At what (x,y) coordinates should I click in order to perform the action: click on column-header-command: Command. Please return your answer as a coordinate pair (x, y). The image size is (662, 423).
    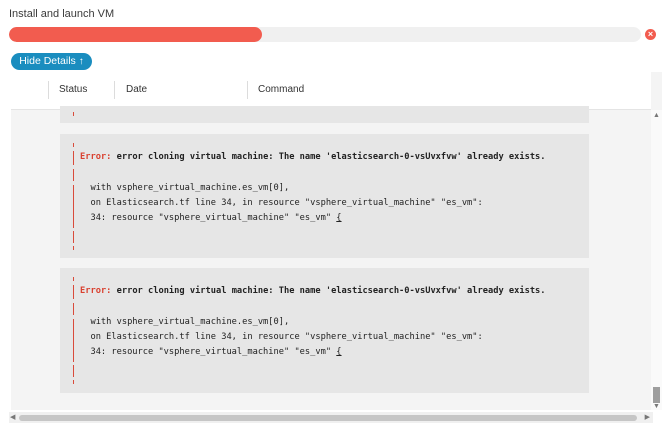
    Looking at the image, I should click on (281, 89).